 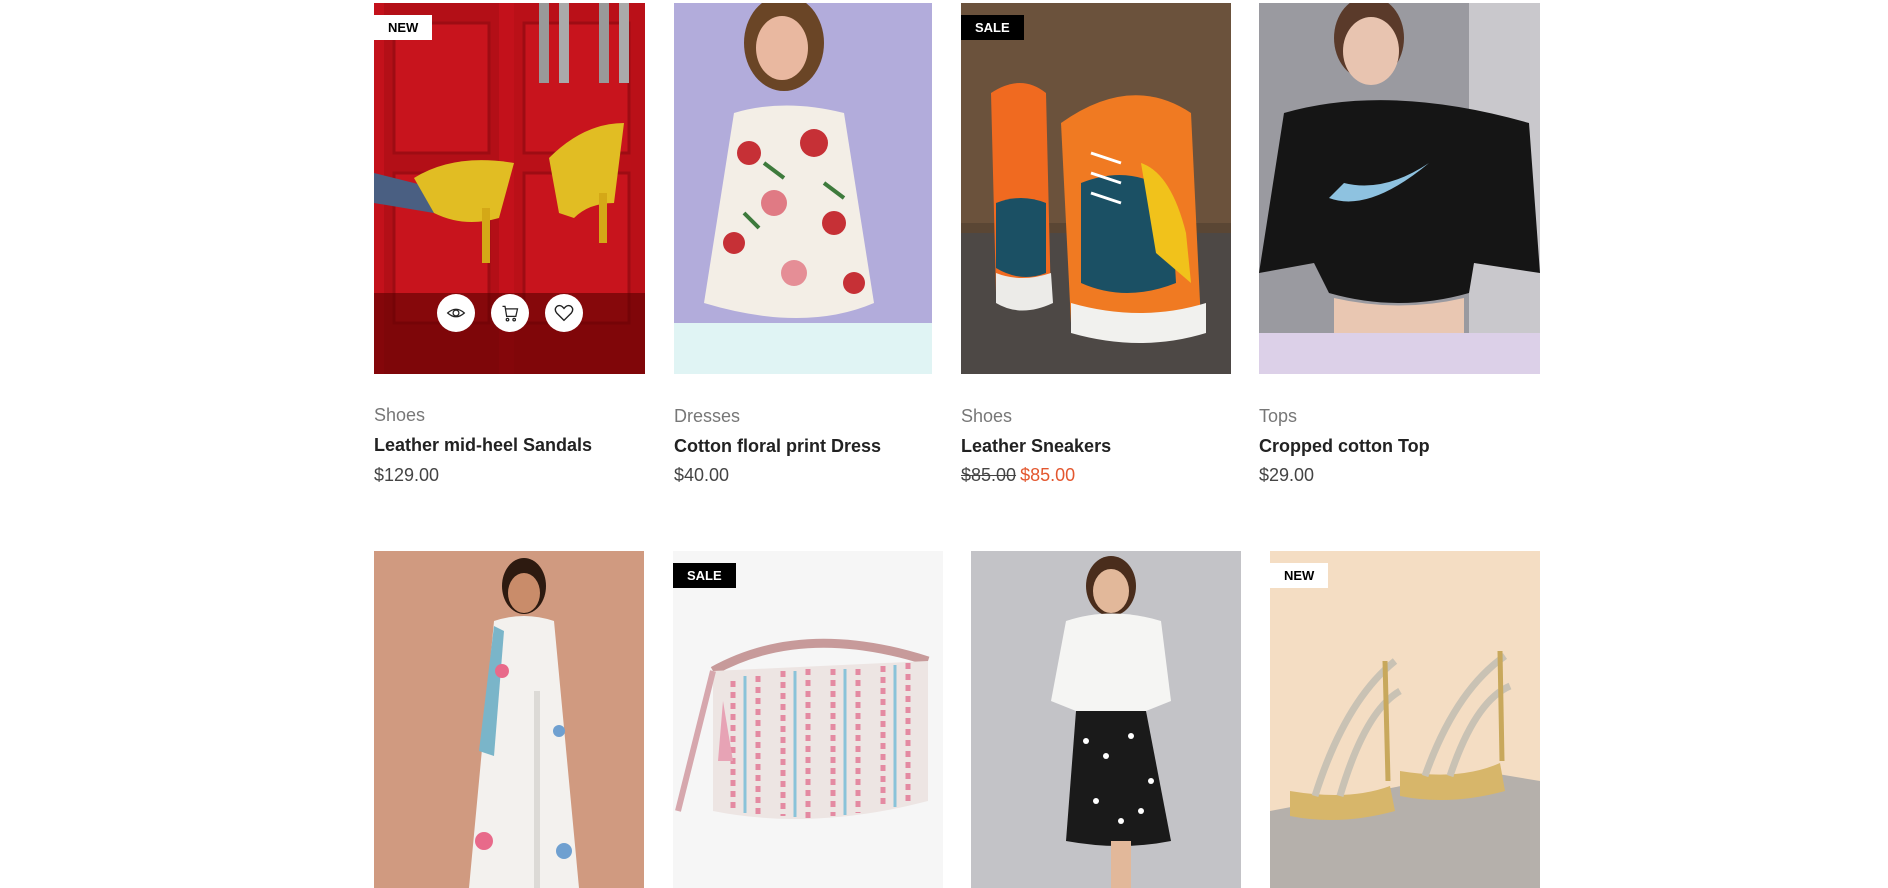 What do you see at coordinates (1278, 416) in the screenshot?
I see `product-category: Tops` at bounding box center [1278, 416].